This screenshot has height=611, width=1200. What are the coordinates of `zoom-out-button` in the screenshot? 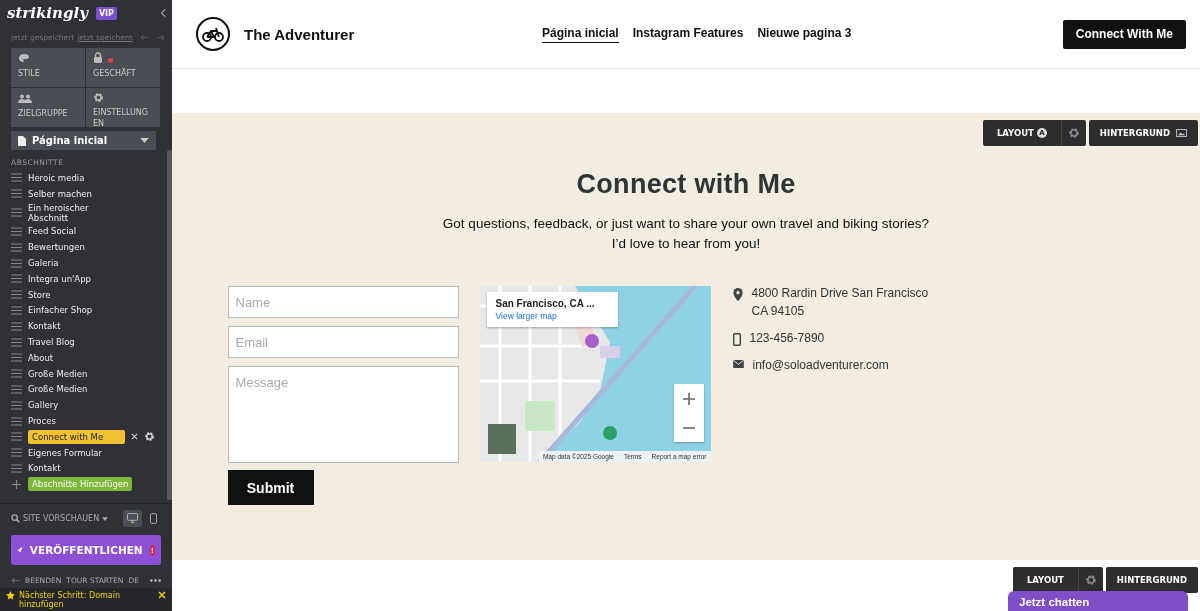 It's located at (688, 427).